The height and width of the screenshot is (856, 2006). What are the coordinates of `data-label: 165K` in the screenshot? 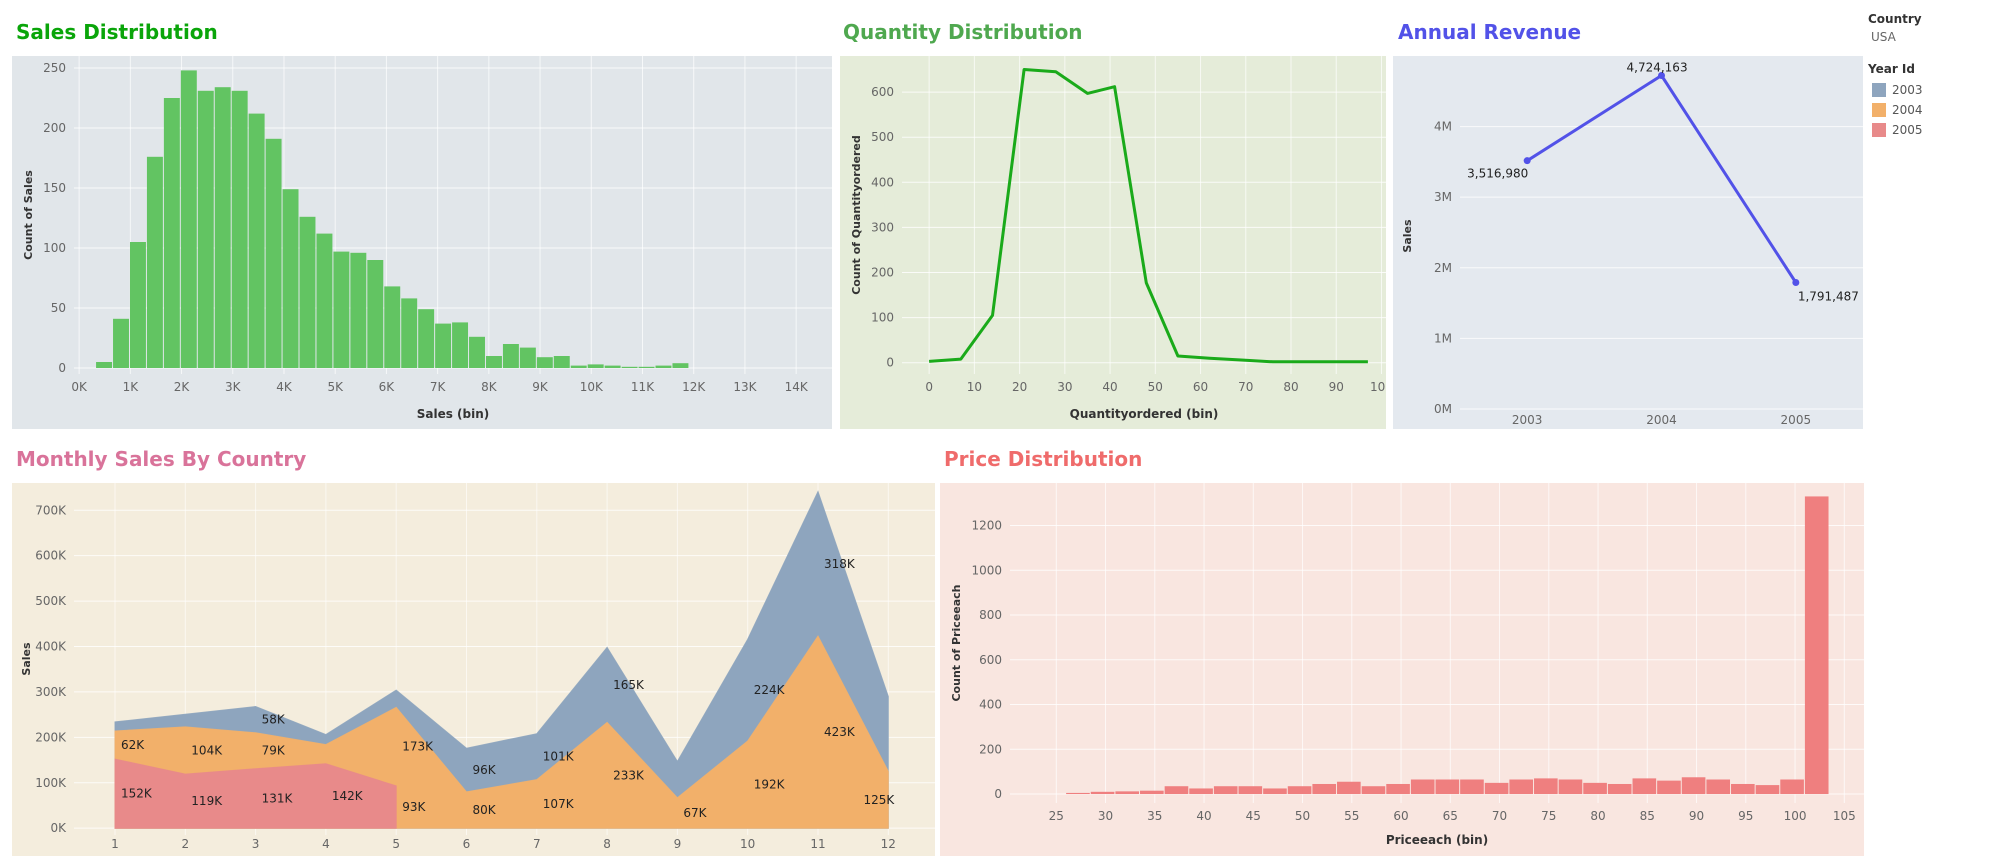 It's located at (629, 685).